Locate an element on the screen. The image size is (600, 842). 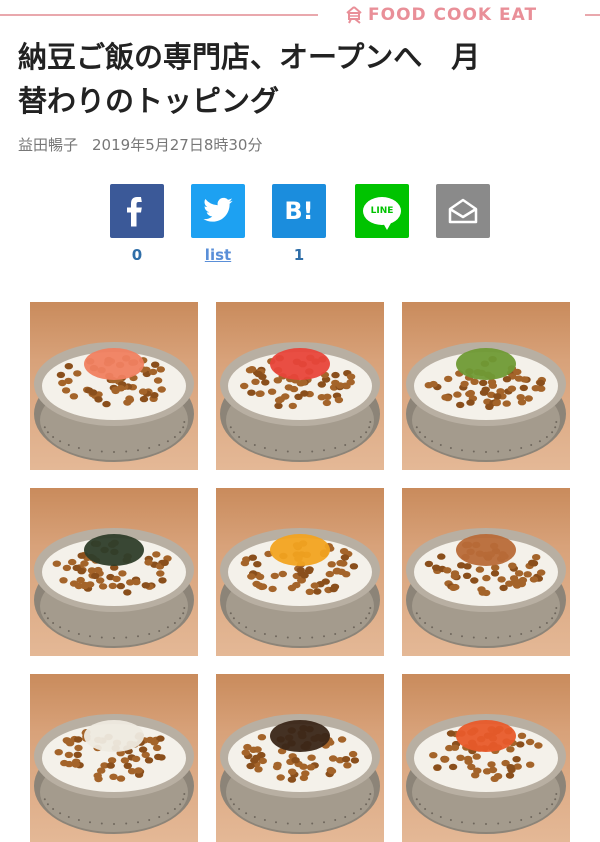
twitter-icon is located at coordinates (218, 209).